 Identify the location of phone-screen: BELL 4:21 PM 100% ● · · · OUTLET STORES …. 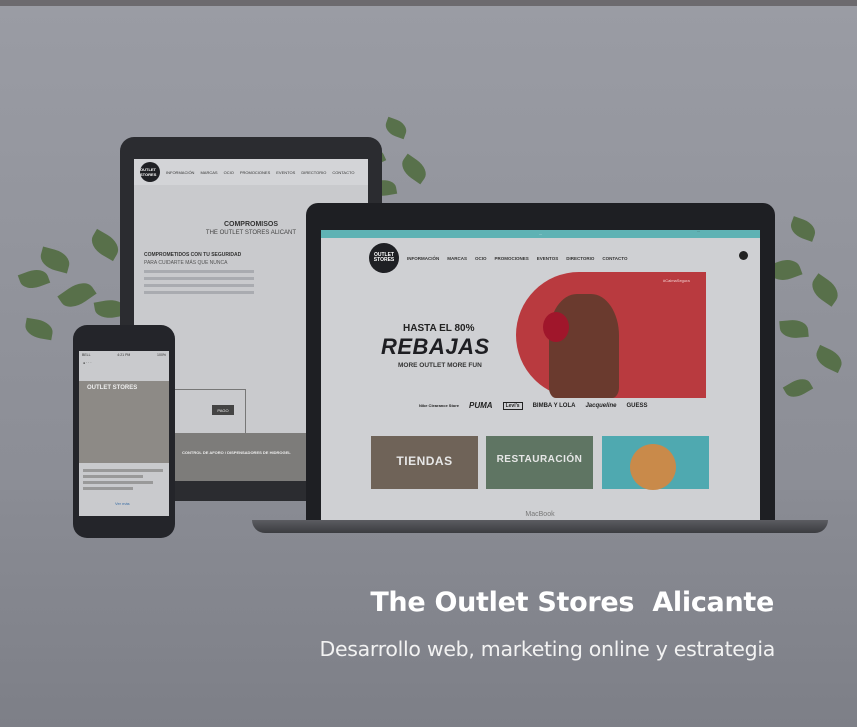
(124, 433).